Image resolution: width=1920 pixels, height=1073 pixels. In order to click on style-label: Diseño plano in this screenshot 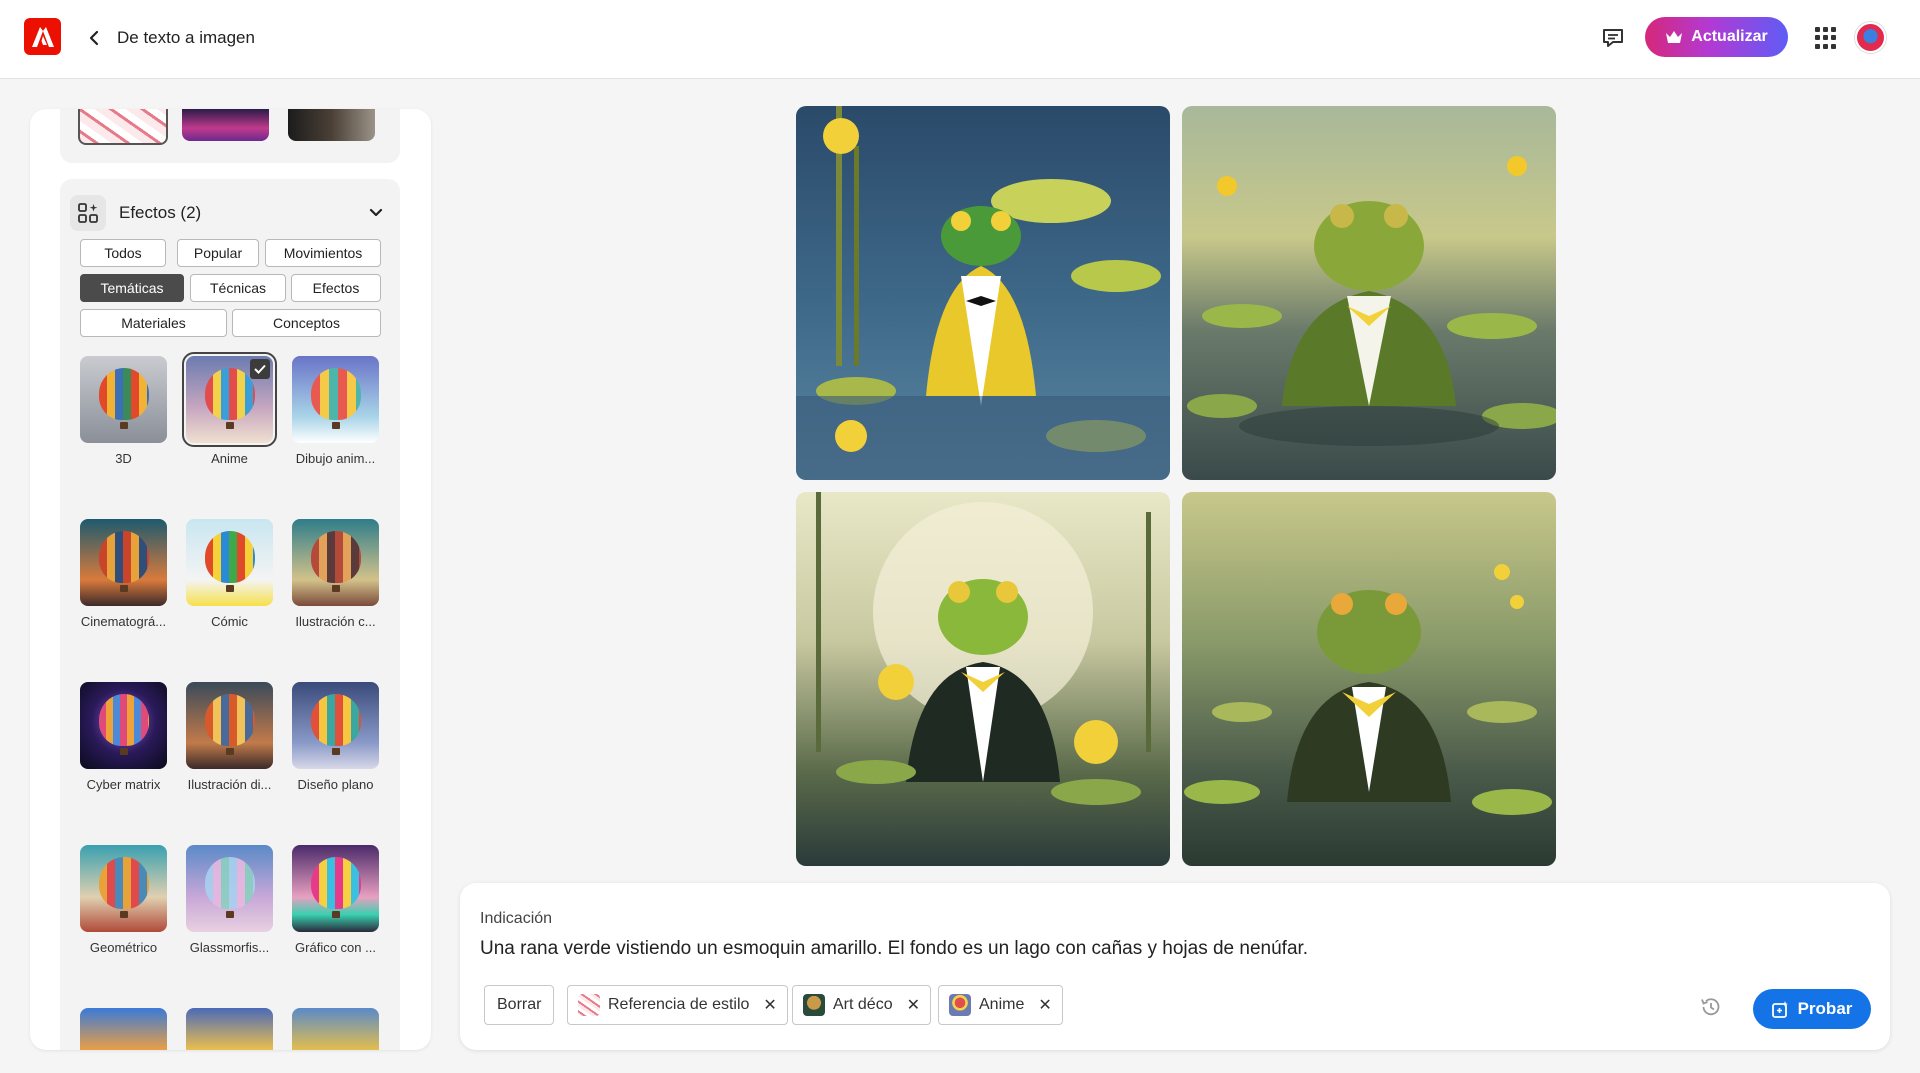, I will do `click(335, 784)`.